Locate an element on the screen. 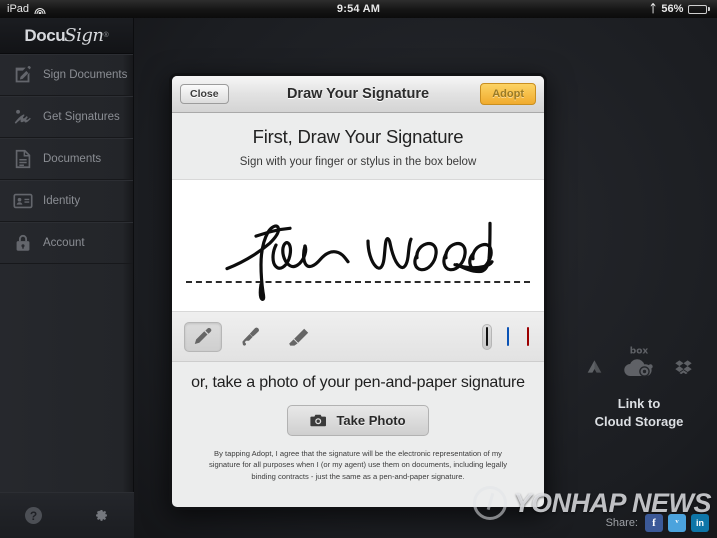 The image size is (717, 538). sidebar-item-documents: Documents is located at coordinates (66, 159).